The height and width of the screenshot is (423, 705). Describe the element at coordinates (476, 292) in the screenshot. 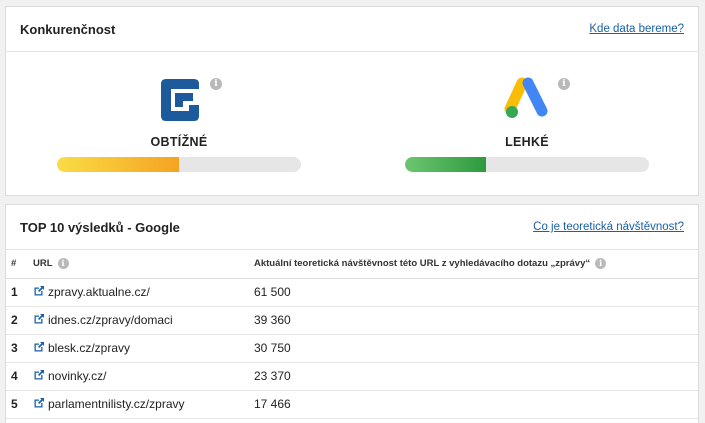

I see `row-traffic: 61 500` at that location.